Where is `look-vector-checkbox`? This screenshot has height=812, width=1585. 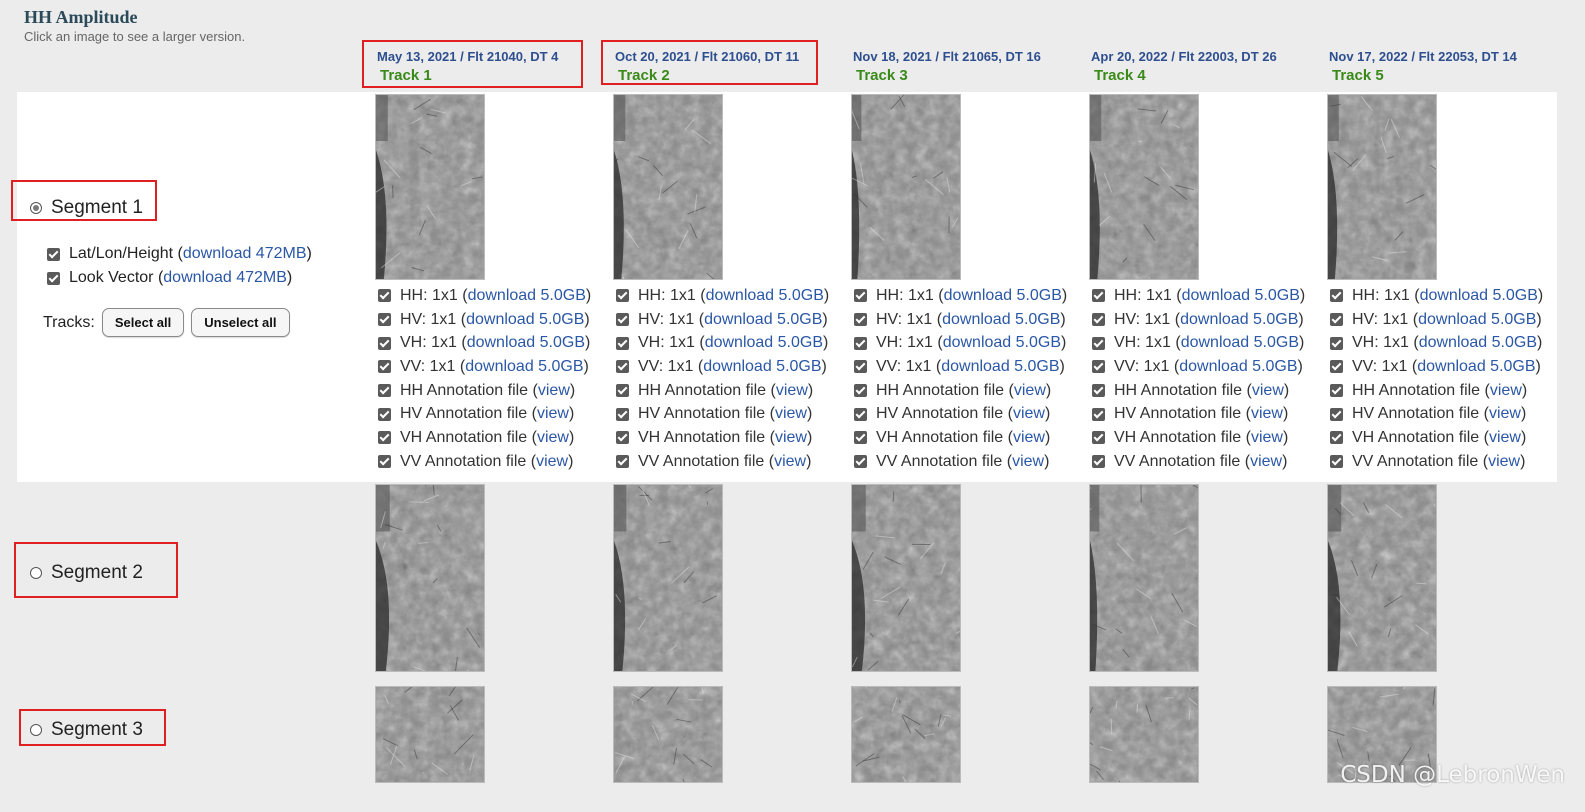 look-vector-checkbox is located at coordinates (53, 278).